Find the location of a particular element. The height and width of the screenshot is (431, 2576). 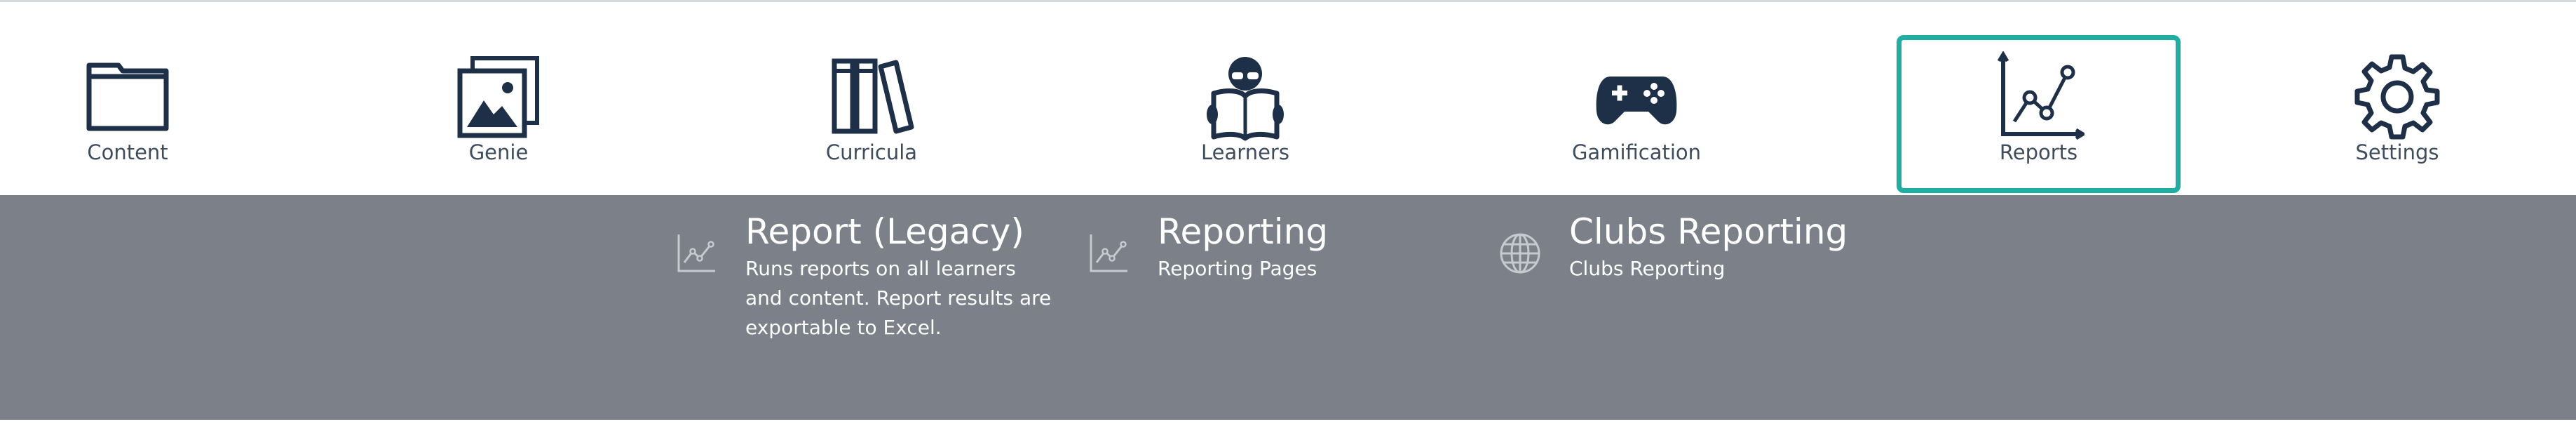

folder-icon is located at coordinates (127, 96).